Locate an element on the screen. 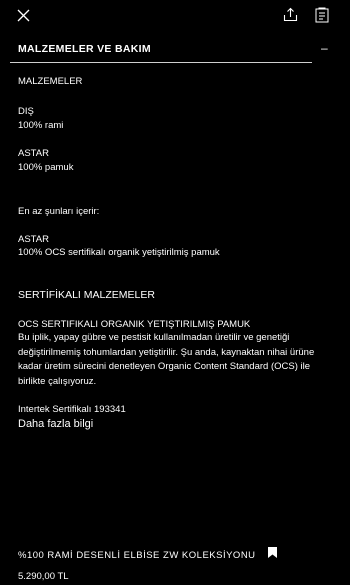 The height and width of the screenshot is (585, 350). lining-value: 100% pamuk is located at coordinates (46, 167).